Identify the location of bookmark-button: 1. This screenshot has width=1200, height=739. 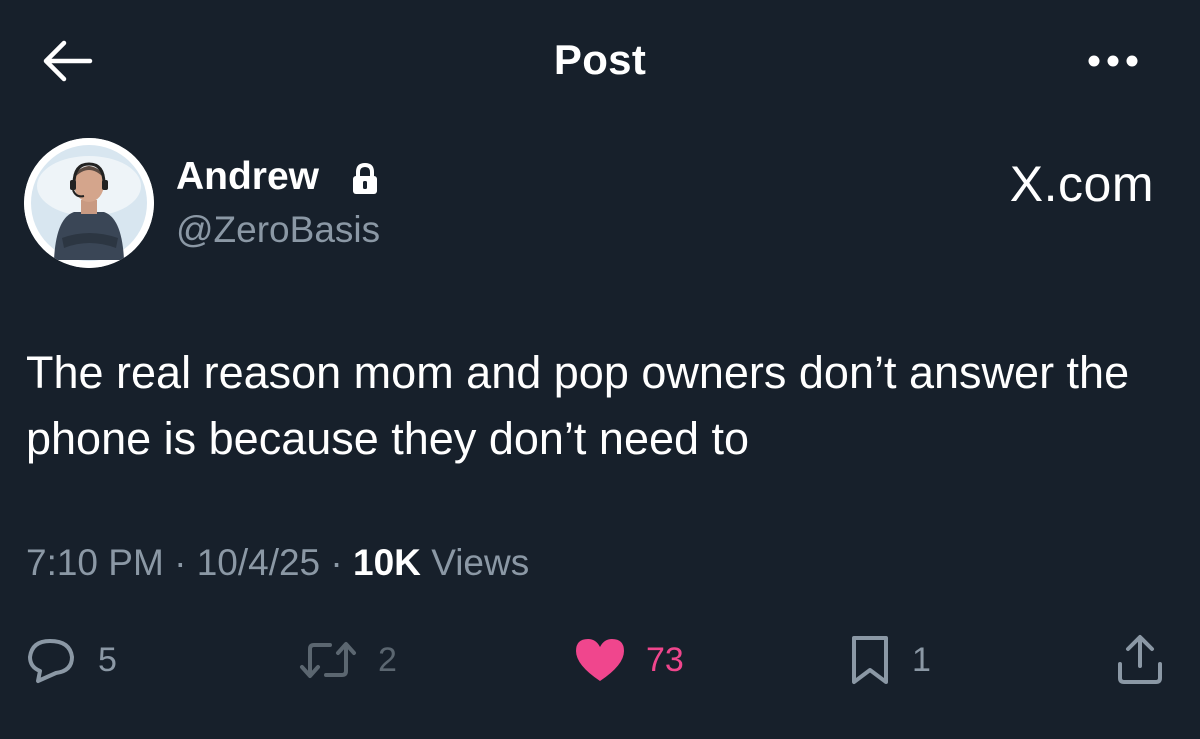
(888, 660).